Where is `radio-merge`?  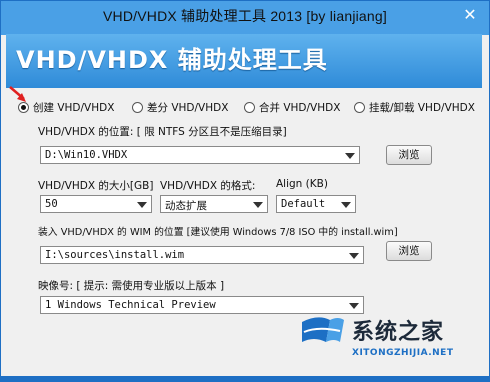 radio-merge is located at coordinates (249, 107).